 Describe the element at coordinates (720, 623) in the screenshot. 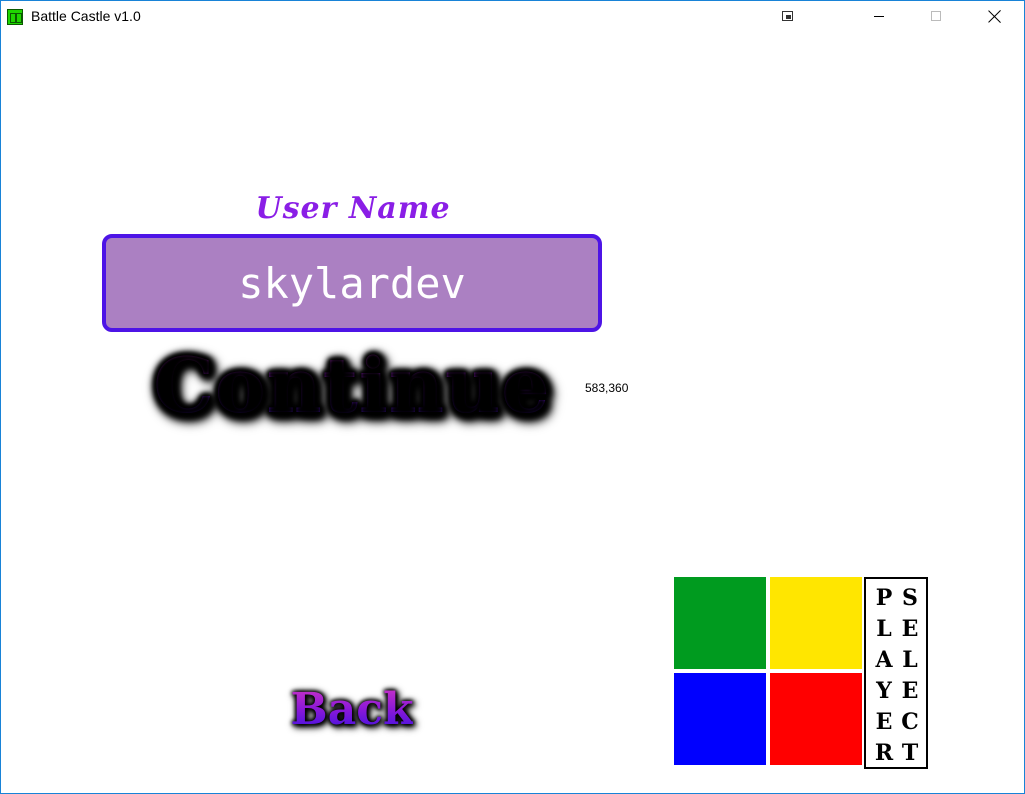

I see `color-swatch-green` at that location.